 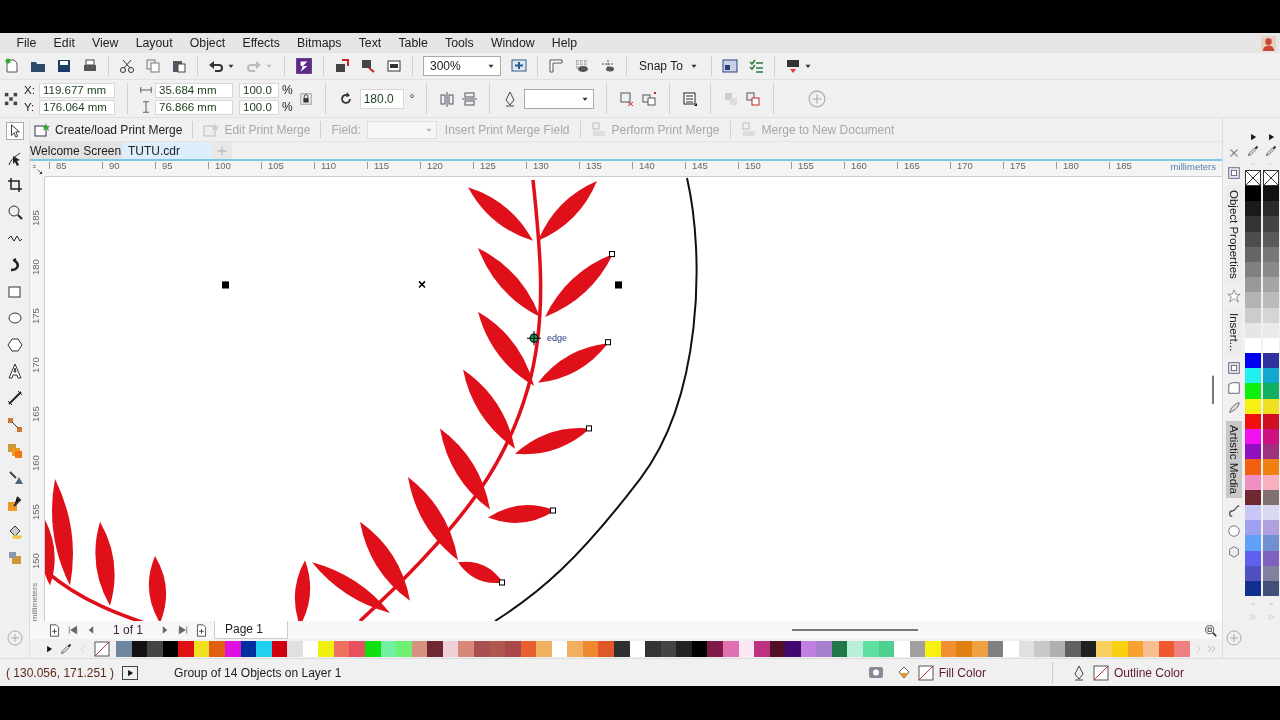 I want to click on y-label: Y:, so click(x=30, y=107).